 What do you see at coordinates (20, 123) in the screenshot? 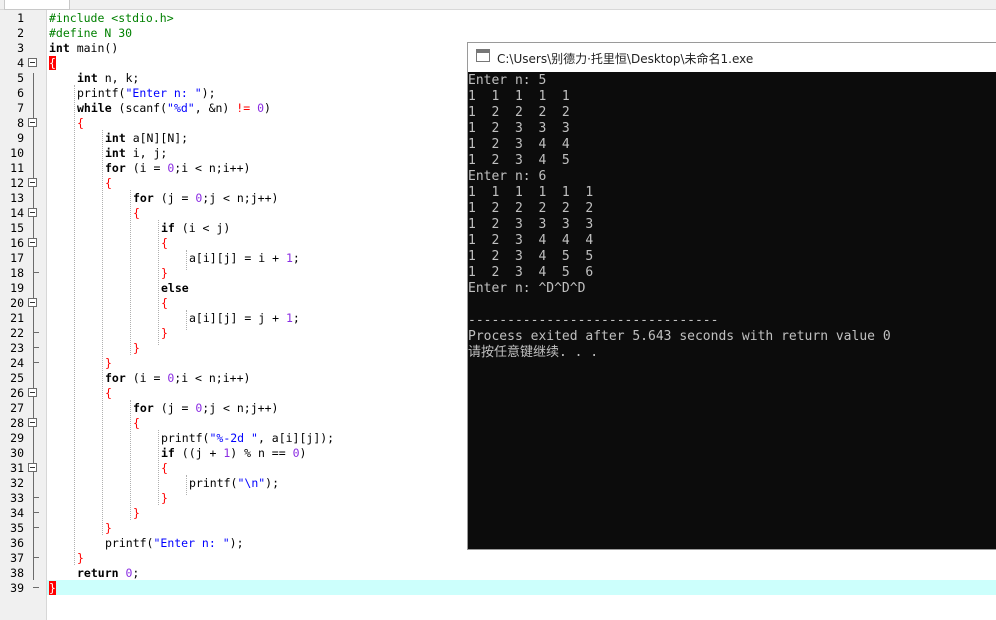
I see `line-number: 8` at bounding box center [20, 123].